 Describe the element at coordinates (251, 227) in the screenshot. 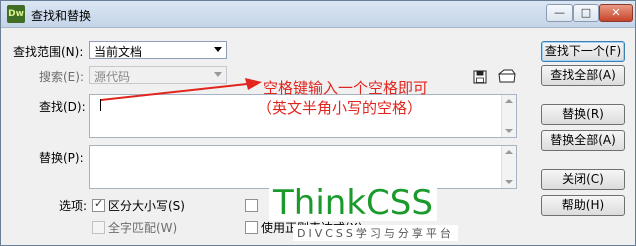

I see `regex-checkbox` at that location.